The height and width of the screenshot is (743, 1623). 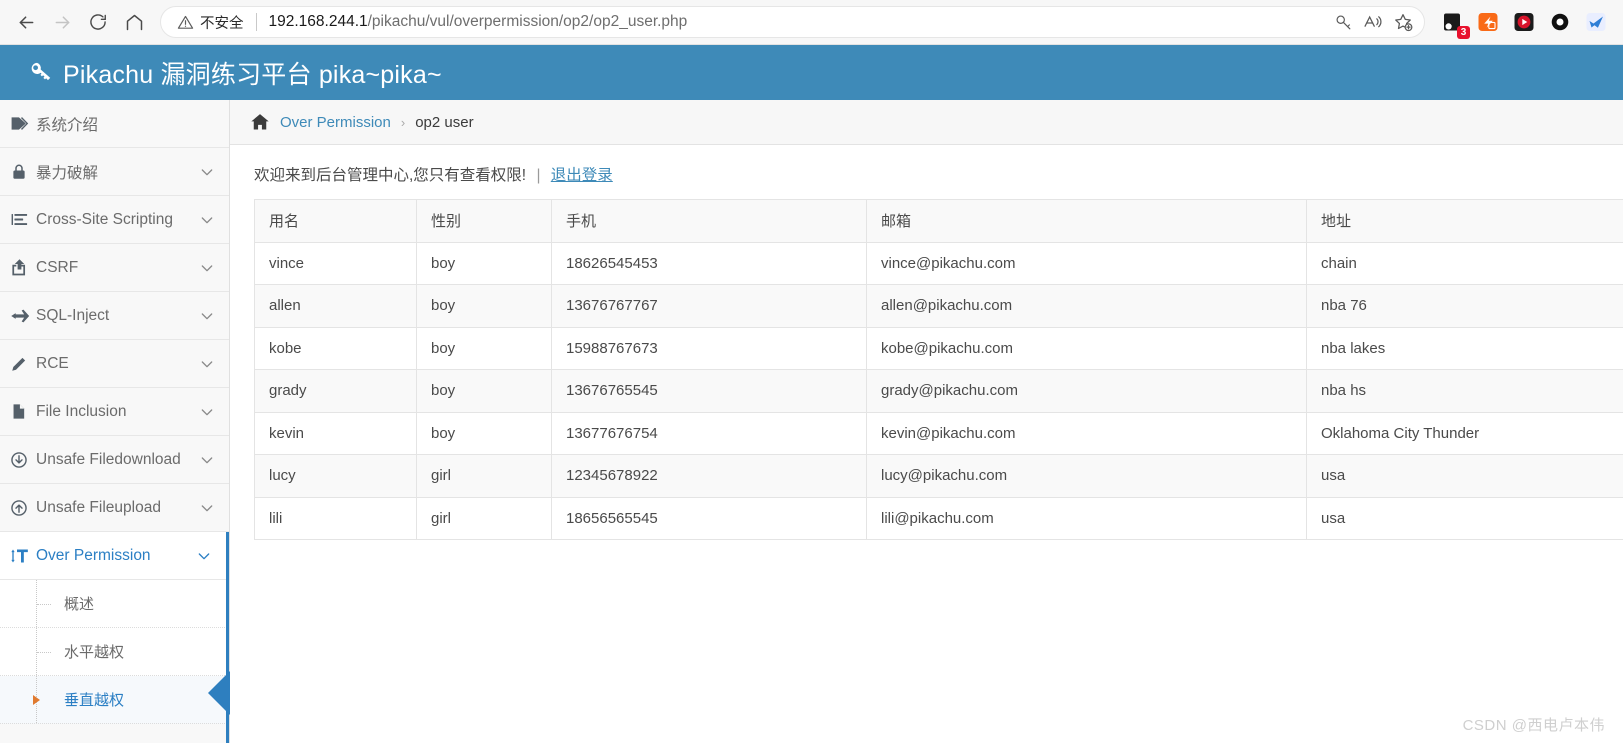 What do you see at coordinates (26, 22) in the screenshot?
I see `back-button` at bounding box center [26, 22].